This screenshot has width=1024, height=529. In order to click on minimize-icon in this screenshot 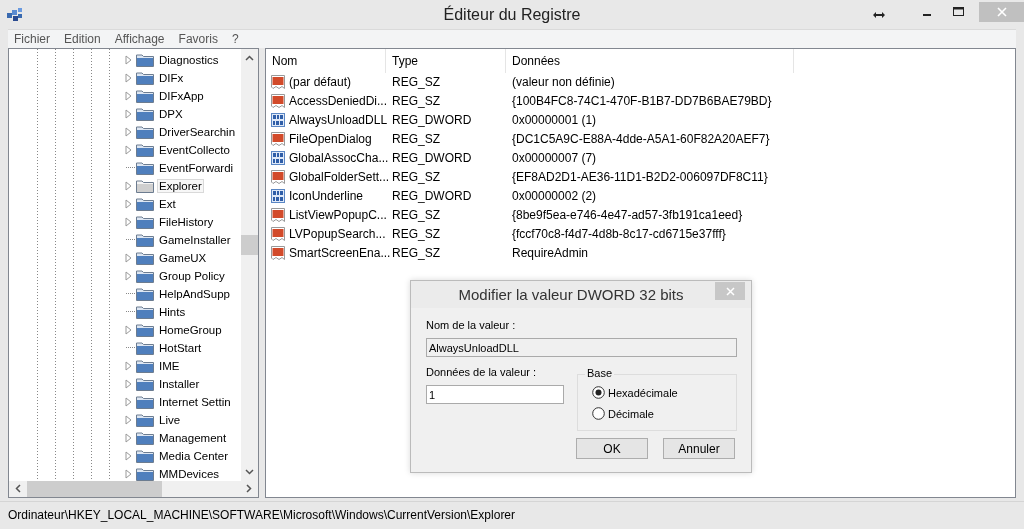, I will do `click(927, 15)`.